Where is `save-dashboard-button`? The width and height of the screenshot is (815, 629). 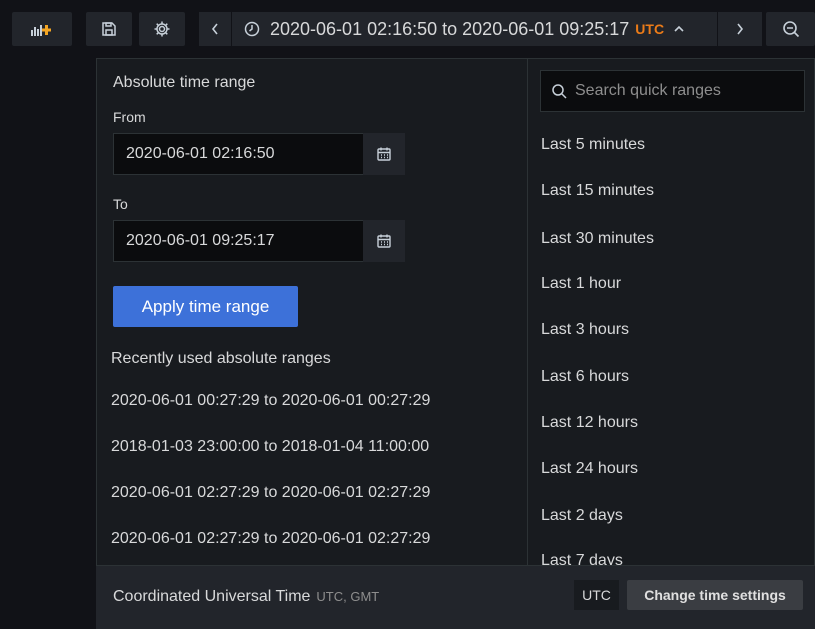 save-dashboard-button is located at coordinates (109, 29).